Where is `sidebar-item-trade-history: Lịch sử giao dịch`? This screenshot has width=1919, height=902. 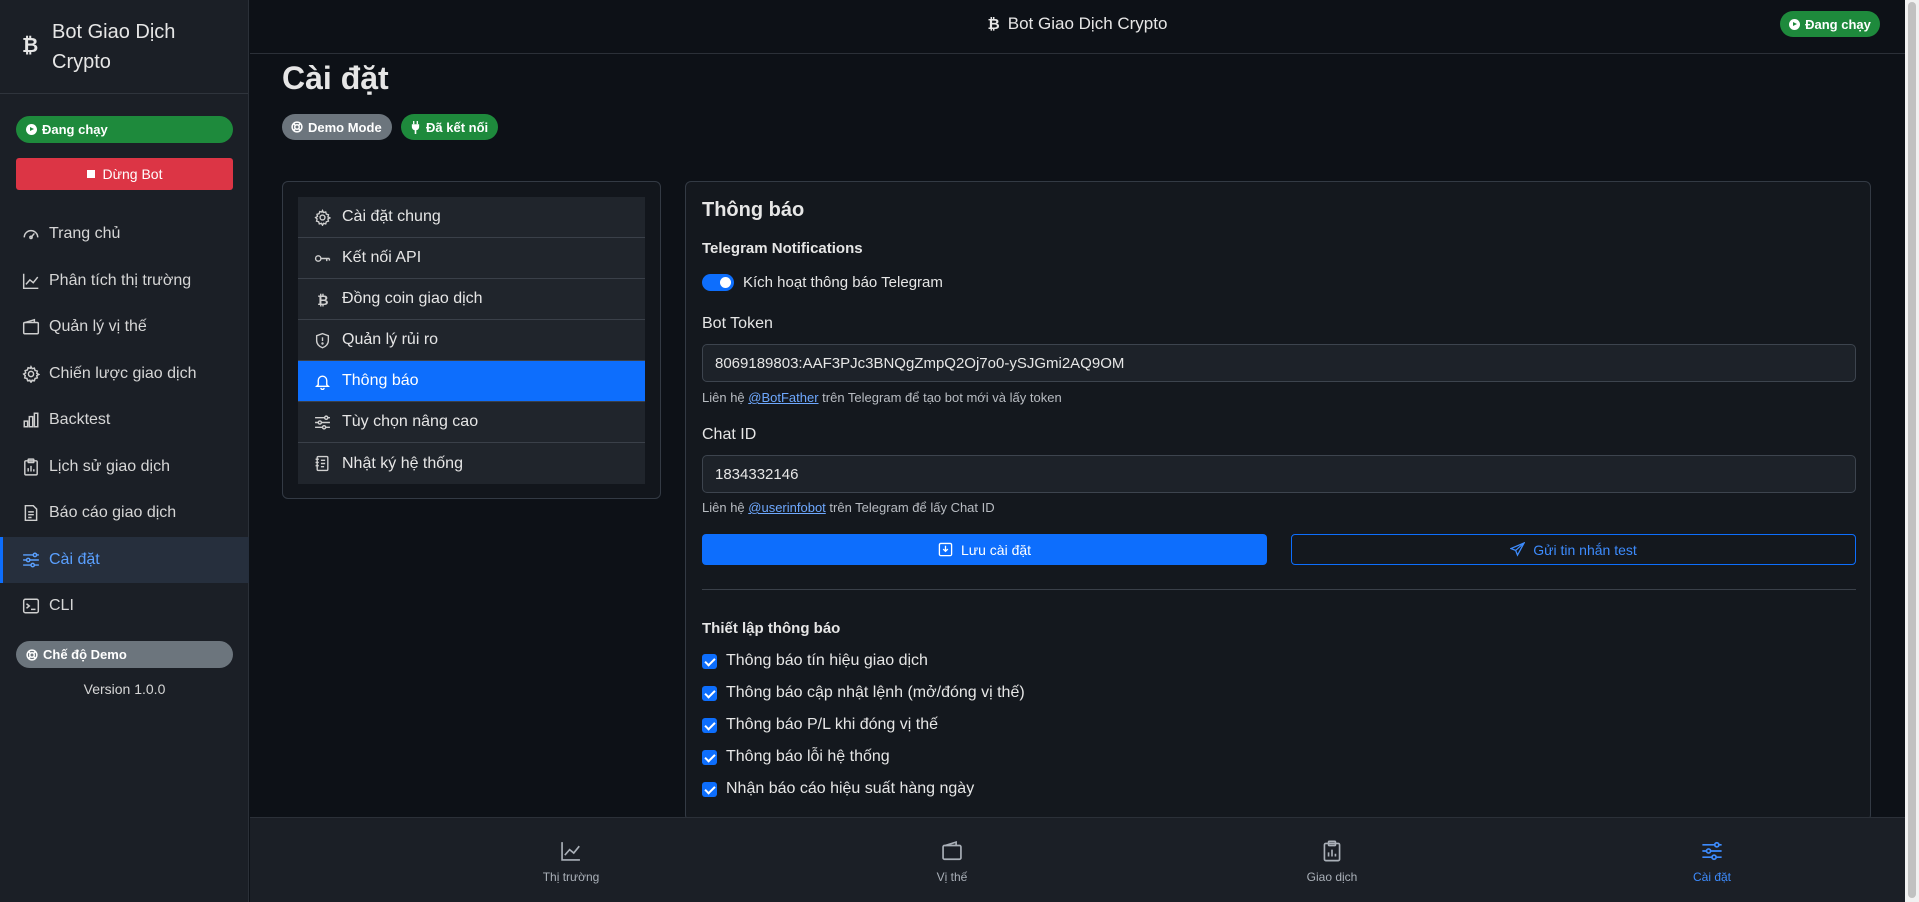
sidebar-item-trade-history: Lịch sử giao dịch is located at coordinates (124, 467).